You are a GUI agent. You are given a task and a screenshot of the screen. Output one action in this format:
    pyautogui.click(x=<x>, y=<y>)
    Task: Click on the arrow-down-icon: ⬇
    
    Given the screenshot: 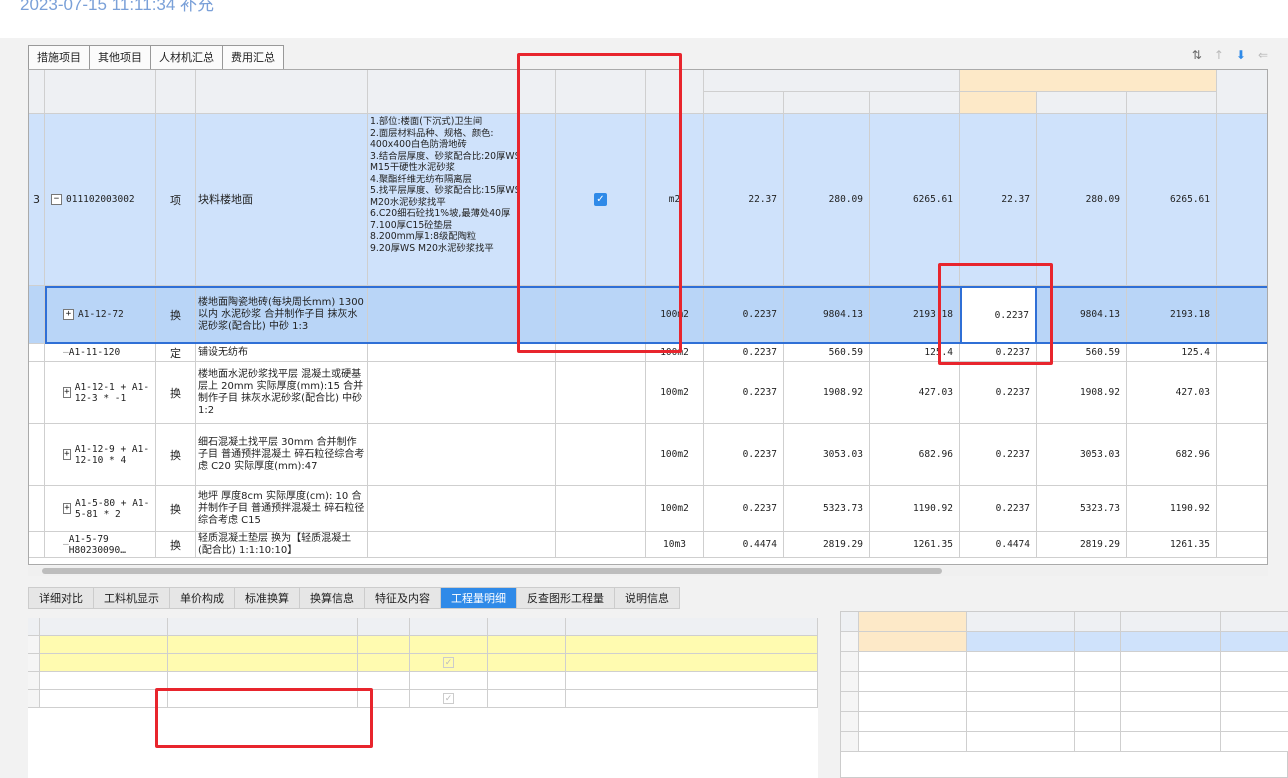 What is the action you would take?
    pyautogui.click(x=1241, y=55)
    